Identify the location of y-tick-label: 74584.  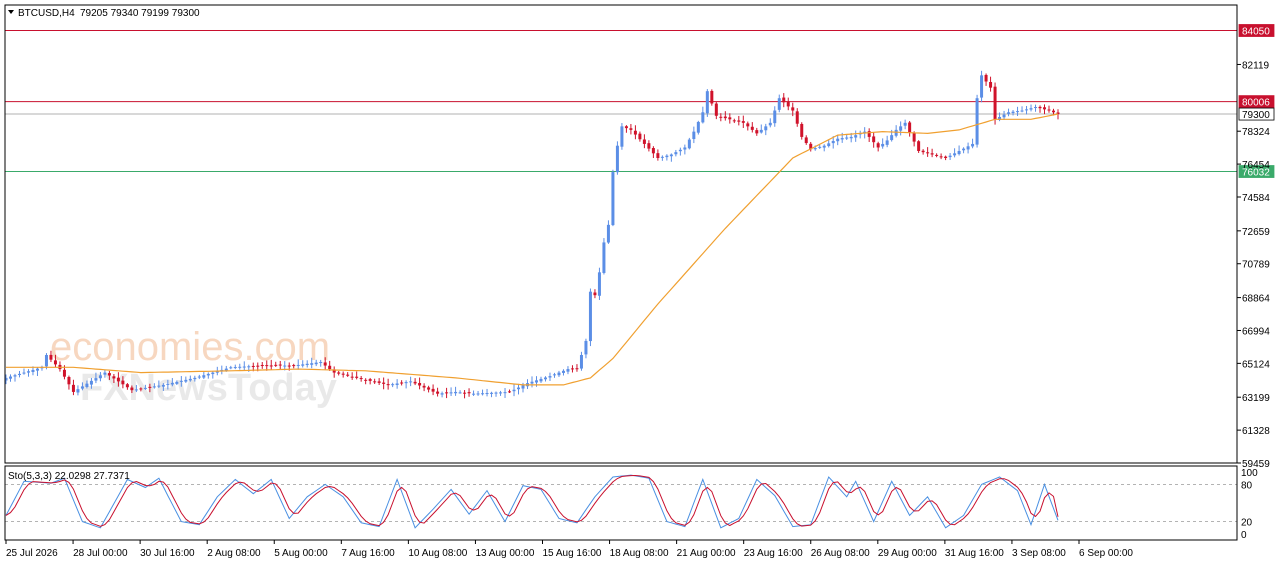
(1256, 198).